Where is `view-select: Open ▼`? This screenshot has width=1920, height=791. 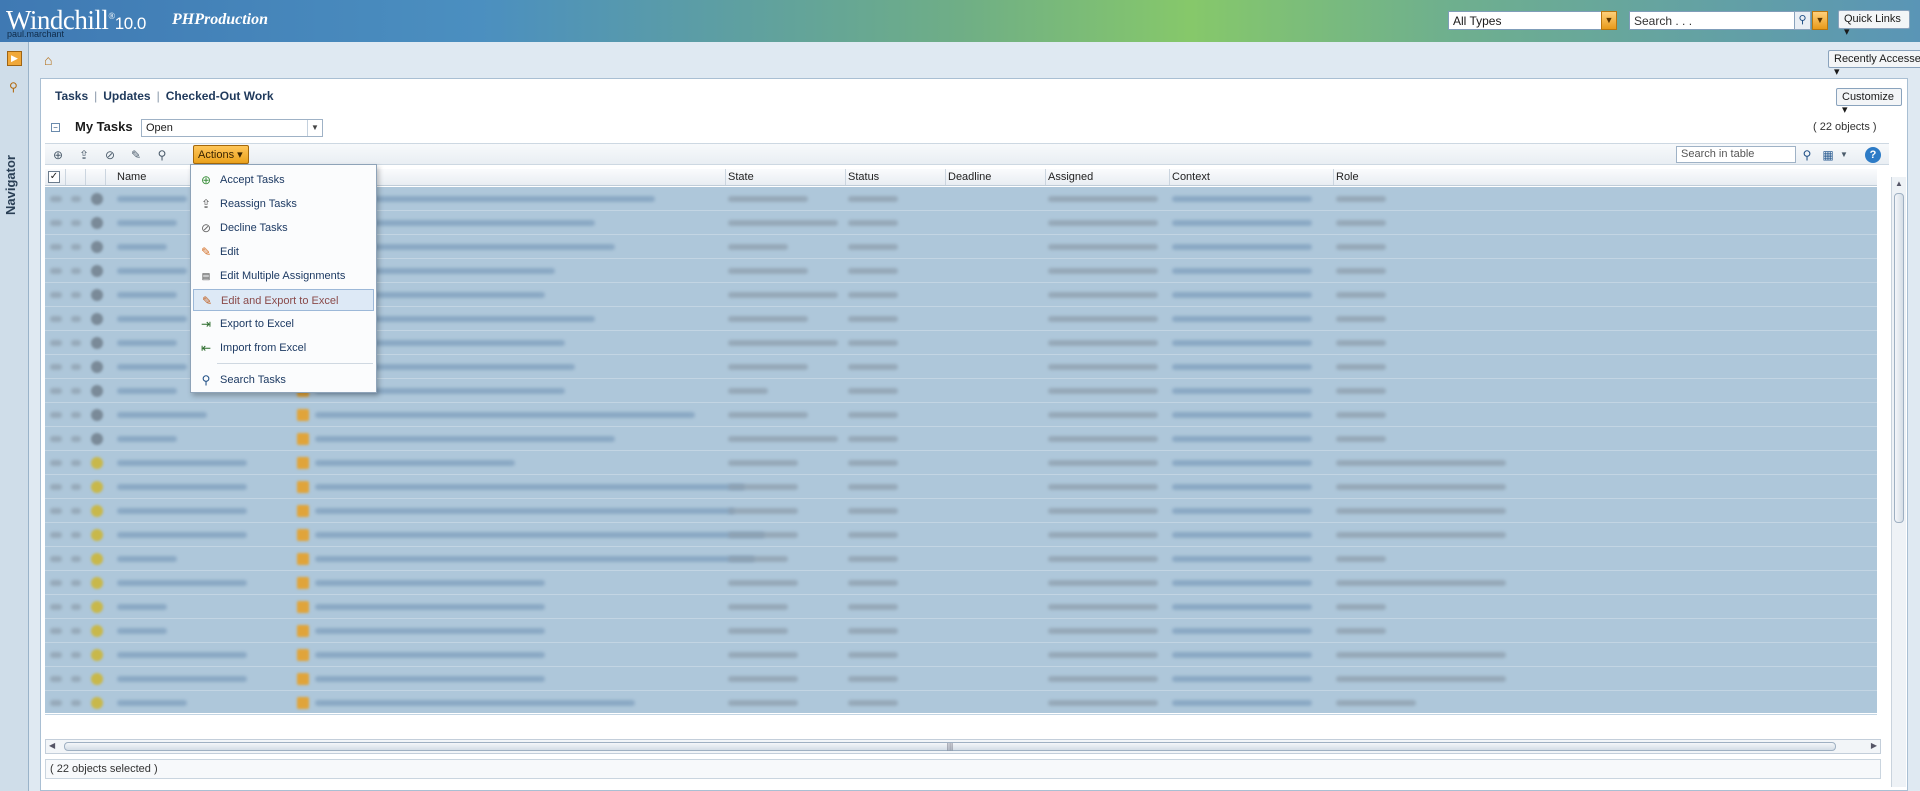 view-select: Open ▼ is located at coordinates (232, 128).